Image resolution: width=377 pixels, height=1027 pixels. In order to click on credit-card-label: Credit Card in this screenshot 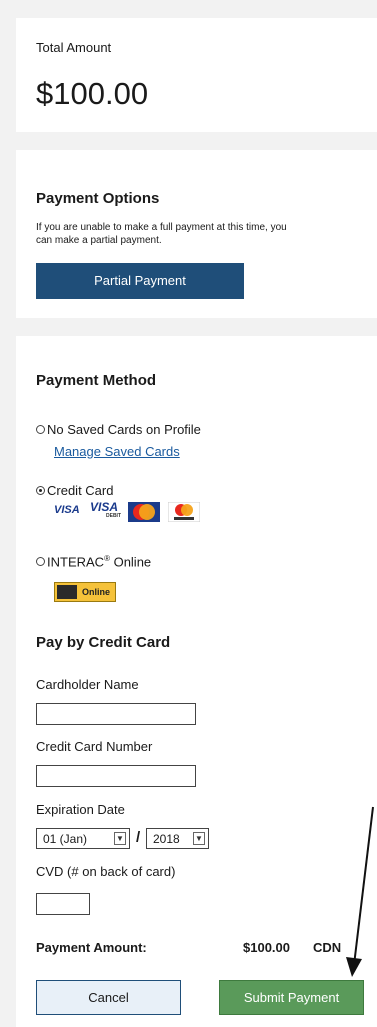, I will do `click(80, 490)`.